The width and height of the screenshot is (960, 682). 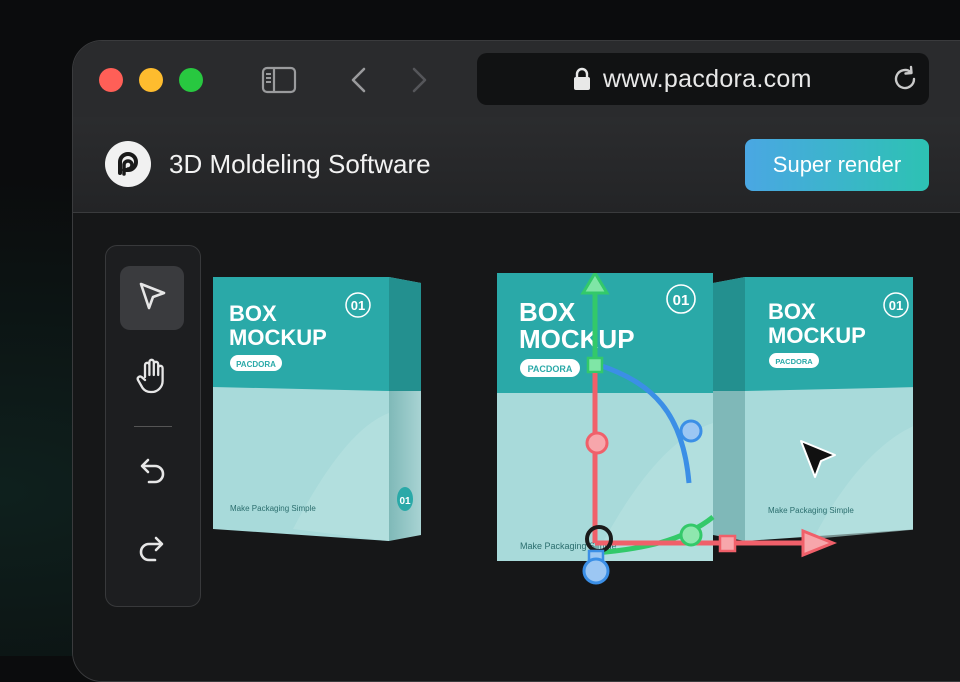 I want to click on super-render-button: Super render, so click(x=837, y=165).